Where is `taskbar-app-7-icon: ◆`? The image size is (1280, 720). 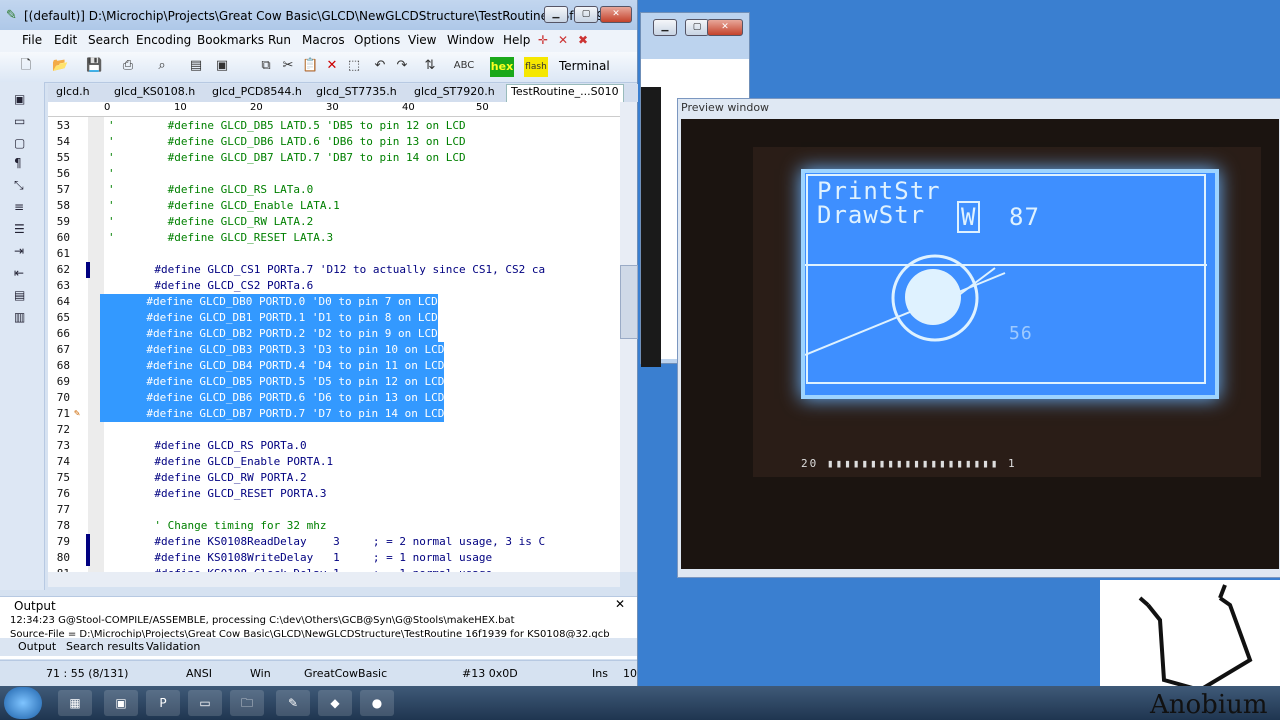
taskbar-app-7-icon: ◆ is located at coordinates (335, 703).